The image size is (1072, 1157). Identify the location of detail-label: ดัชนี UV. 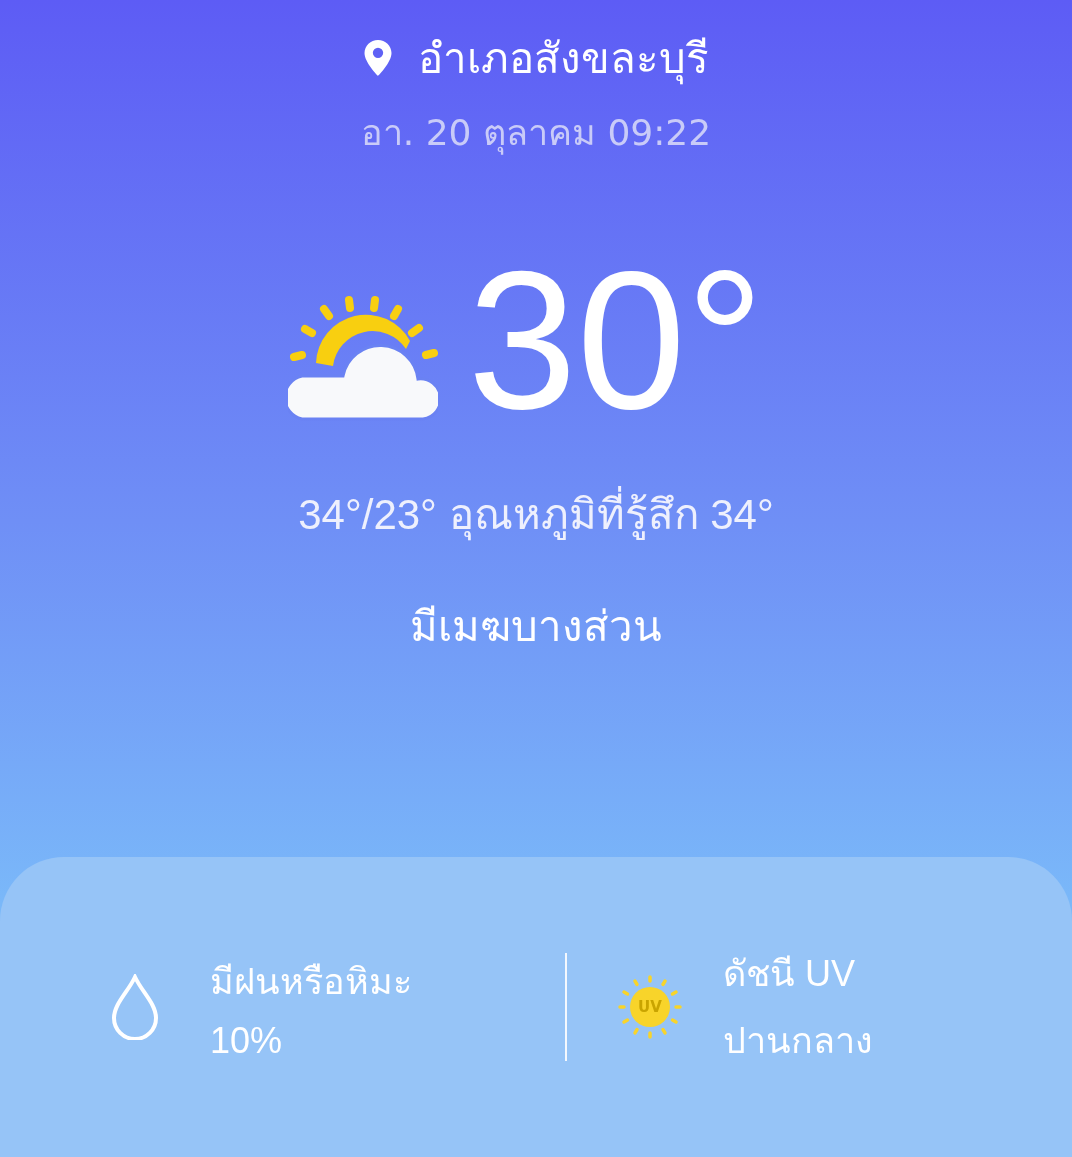
(789, 974).